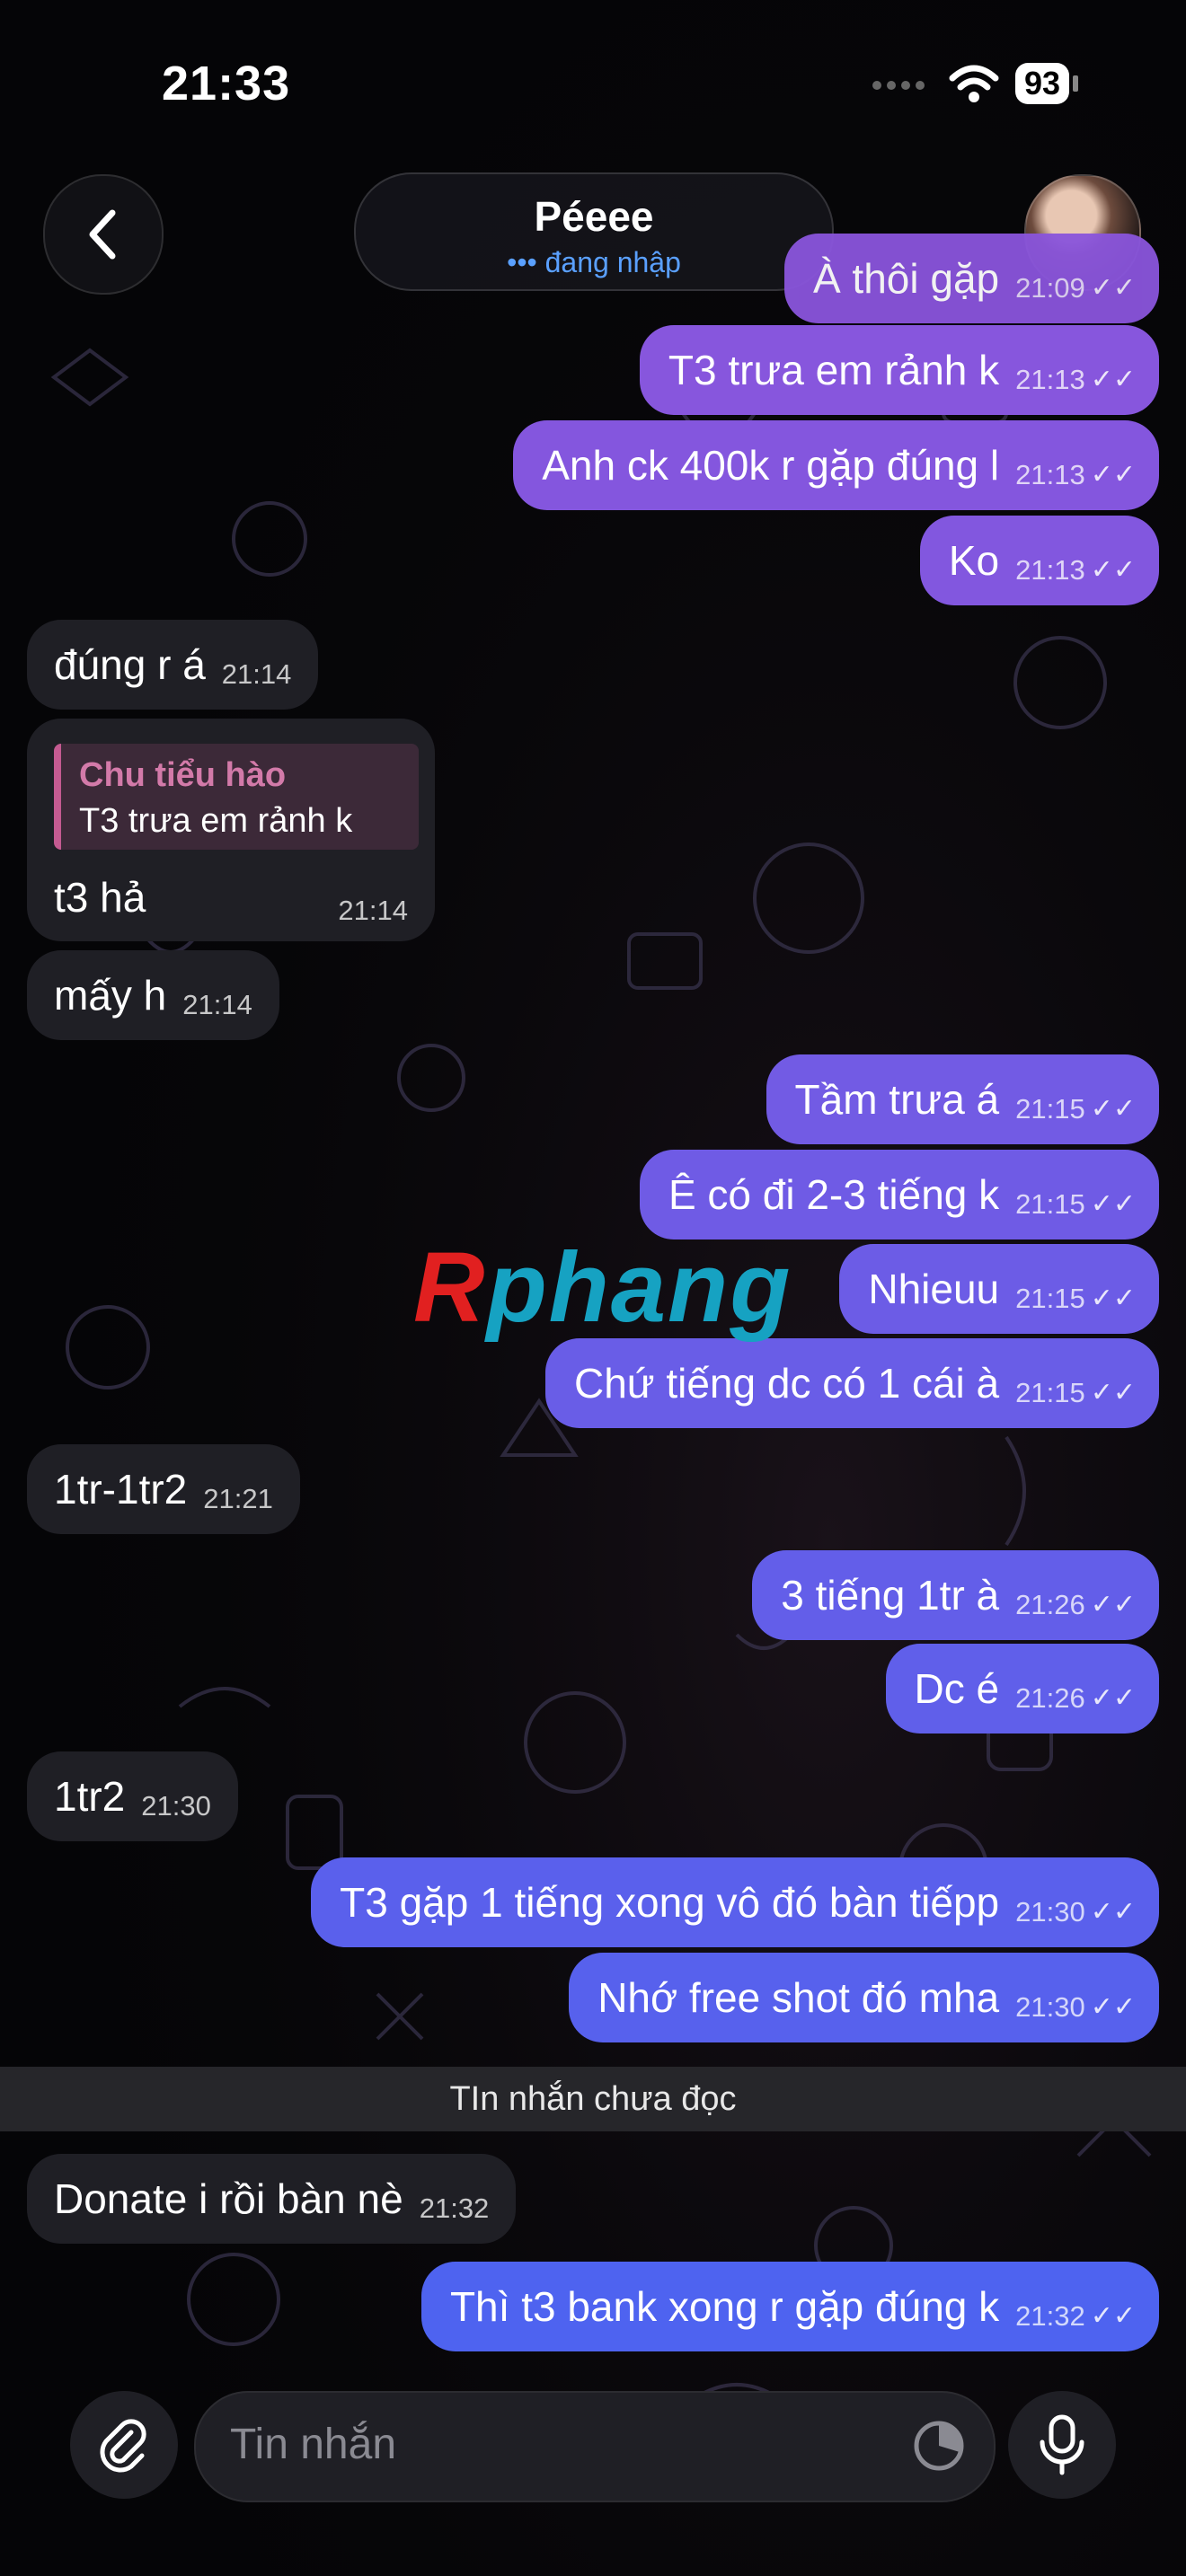 The height and width of the screenshot is (2576, 1186). I want to click on status-indicators: 93, so click(974, 83).